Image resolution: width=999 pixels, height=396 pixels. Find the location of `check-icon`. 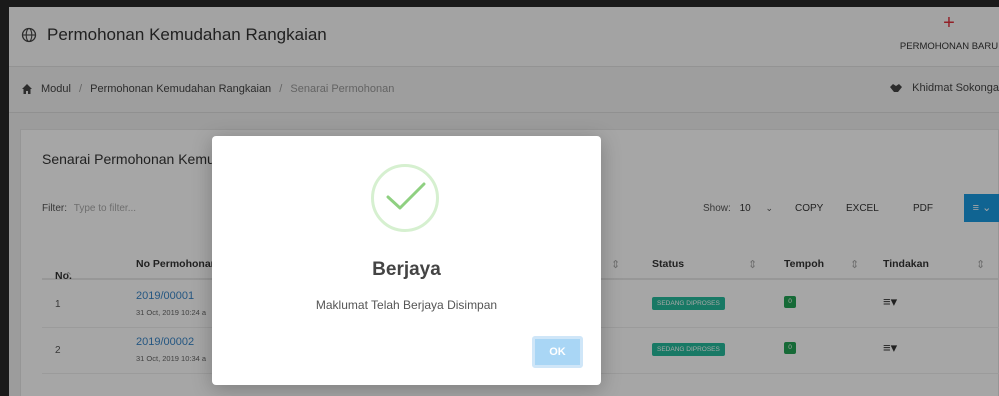

check-icon is located at coordinates (406, 196).